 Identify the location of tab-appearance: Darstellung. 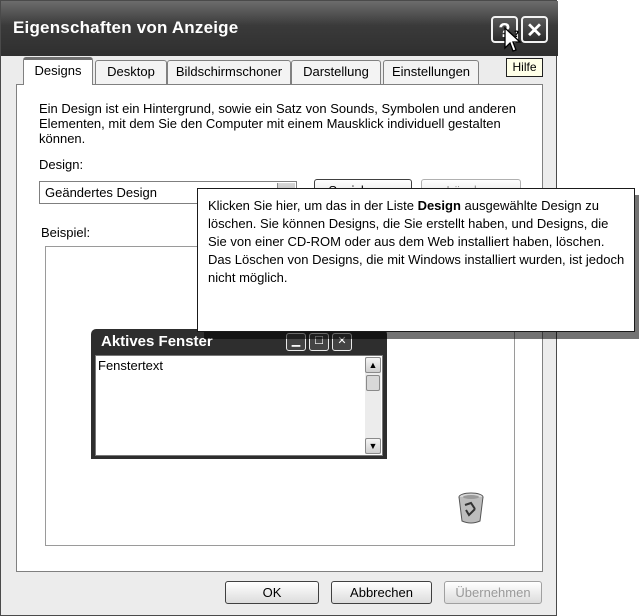
(336, 72).